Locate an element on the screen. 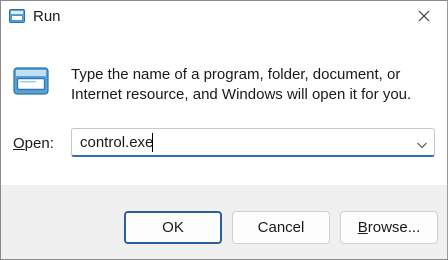 This screenshot has width=448, height=260. run-app-icon is located at coordinates (17, 16).